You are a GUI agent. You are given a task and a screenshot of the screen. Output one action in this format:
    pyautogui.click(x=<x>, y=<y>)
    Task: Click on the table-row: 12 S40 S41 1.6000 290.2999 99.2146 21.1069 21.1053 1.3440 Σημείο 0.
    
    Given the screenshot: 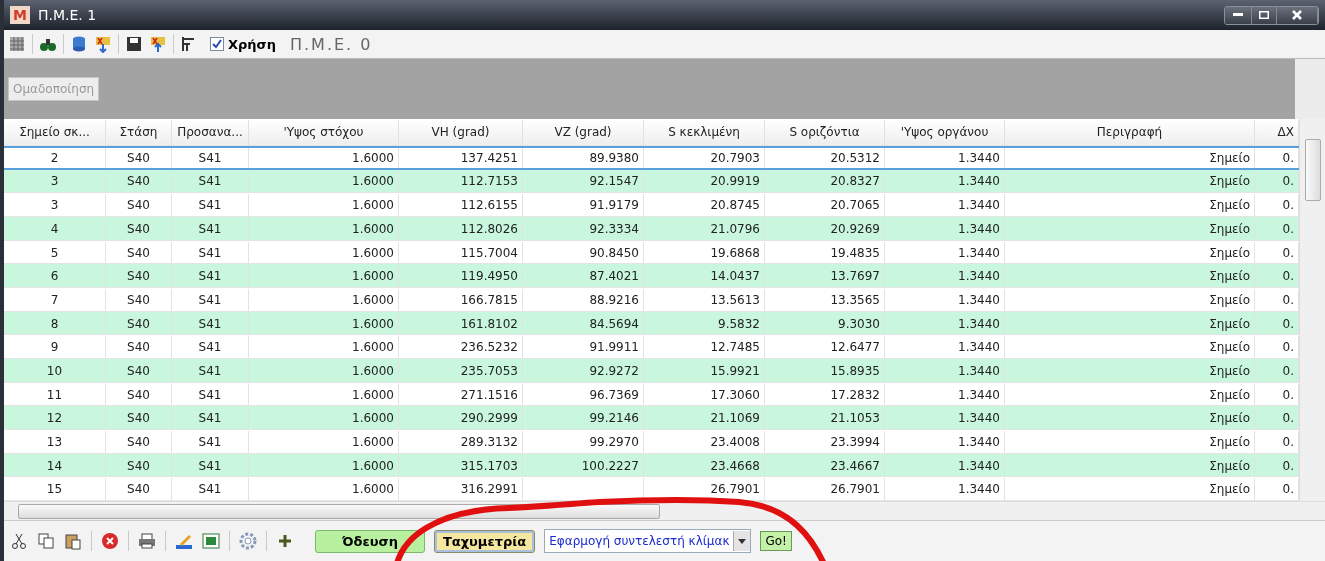 What is the action you would take?
    pyautogui.click(x=651, y=418)
    